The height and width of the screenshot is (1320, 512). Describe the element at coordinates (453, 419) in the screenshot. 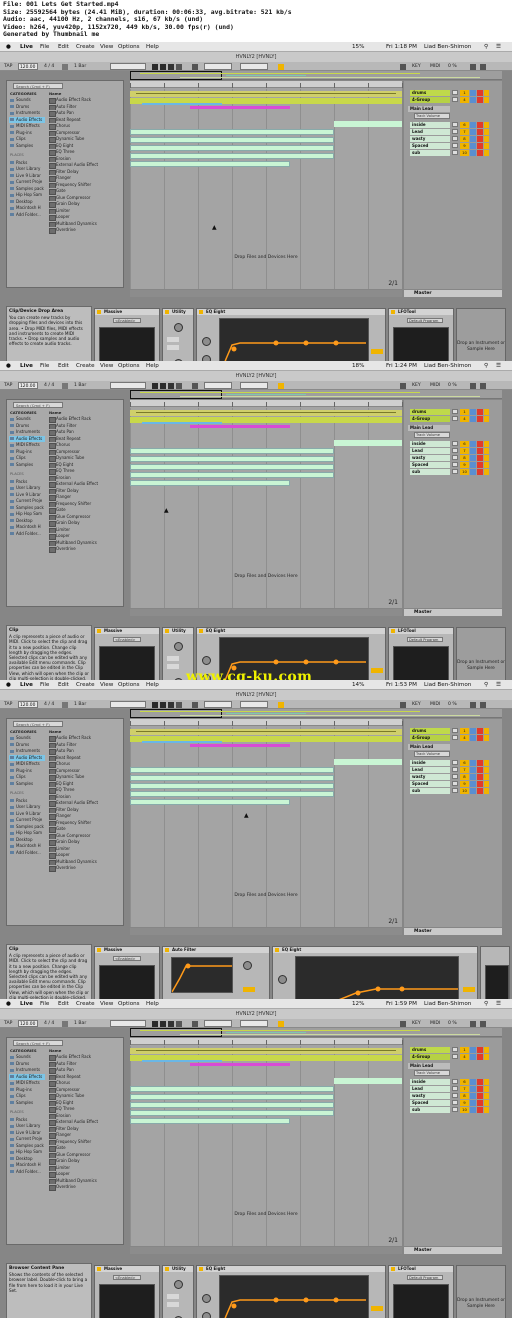

I see `track-header: 4-Group 4` at that location.